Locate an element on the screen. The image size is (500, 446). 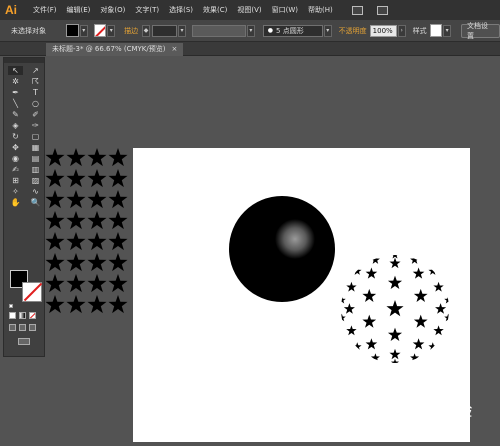
type-tool-icon: T is located at coordinates (35, 92).